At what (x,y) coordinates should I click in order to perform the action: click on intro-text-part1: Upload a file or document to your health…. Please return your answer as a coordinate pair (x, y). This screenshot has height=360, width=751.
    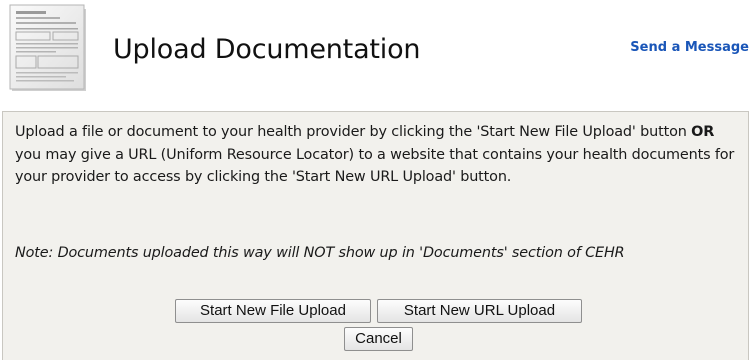
    Looking at the image, I should click on (353, 132).